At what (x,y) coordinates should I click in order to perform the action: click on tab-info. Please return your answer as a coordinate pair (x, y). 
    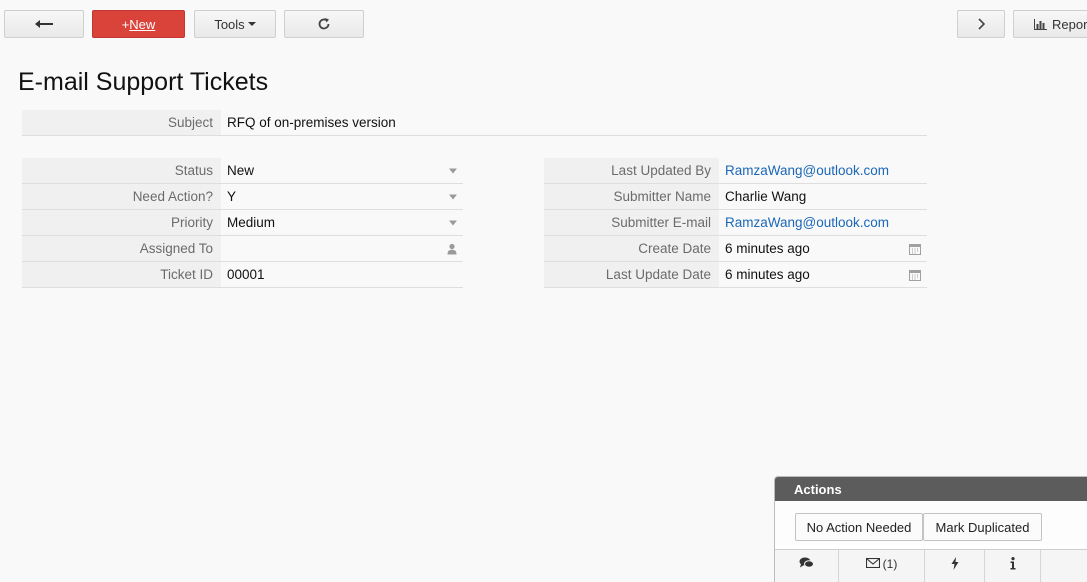
    Looking at the image, I should click on (1013, 566).